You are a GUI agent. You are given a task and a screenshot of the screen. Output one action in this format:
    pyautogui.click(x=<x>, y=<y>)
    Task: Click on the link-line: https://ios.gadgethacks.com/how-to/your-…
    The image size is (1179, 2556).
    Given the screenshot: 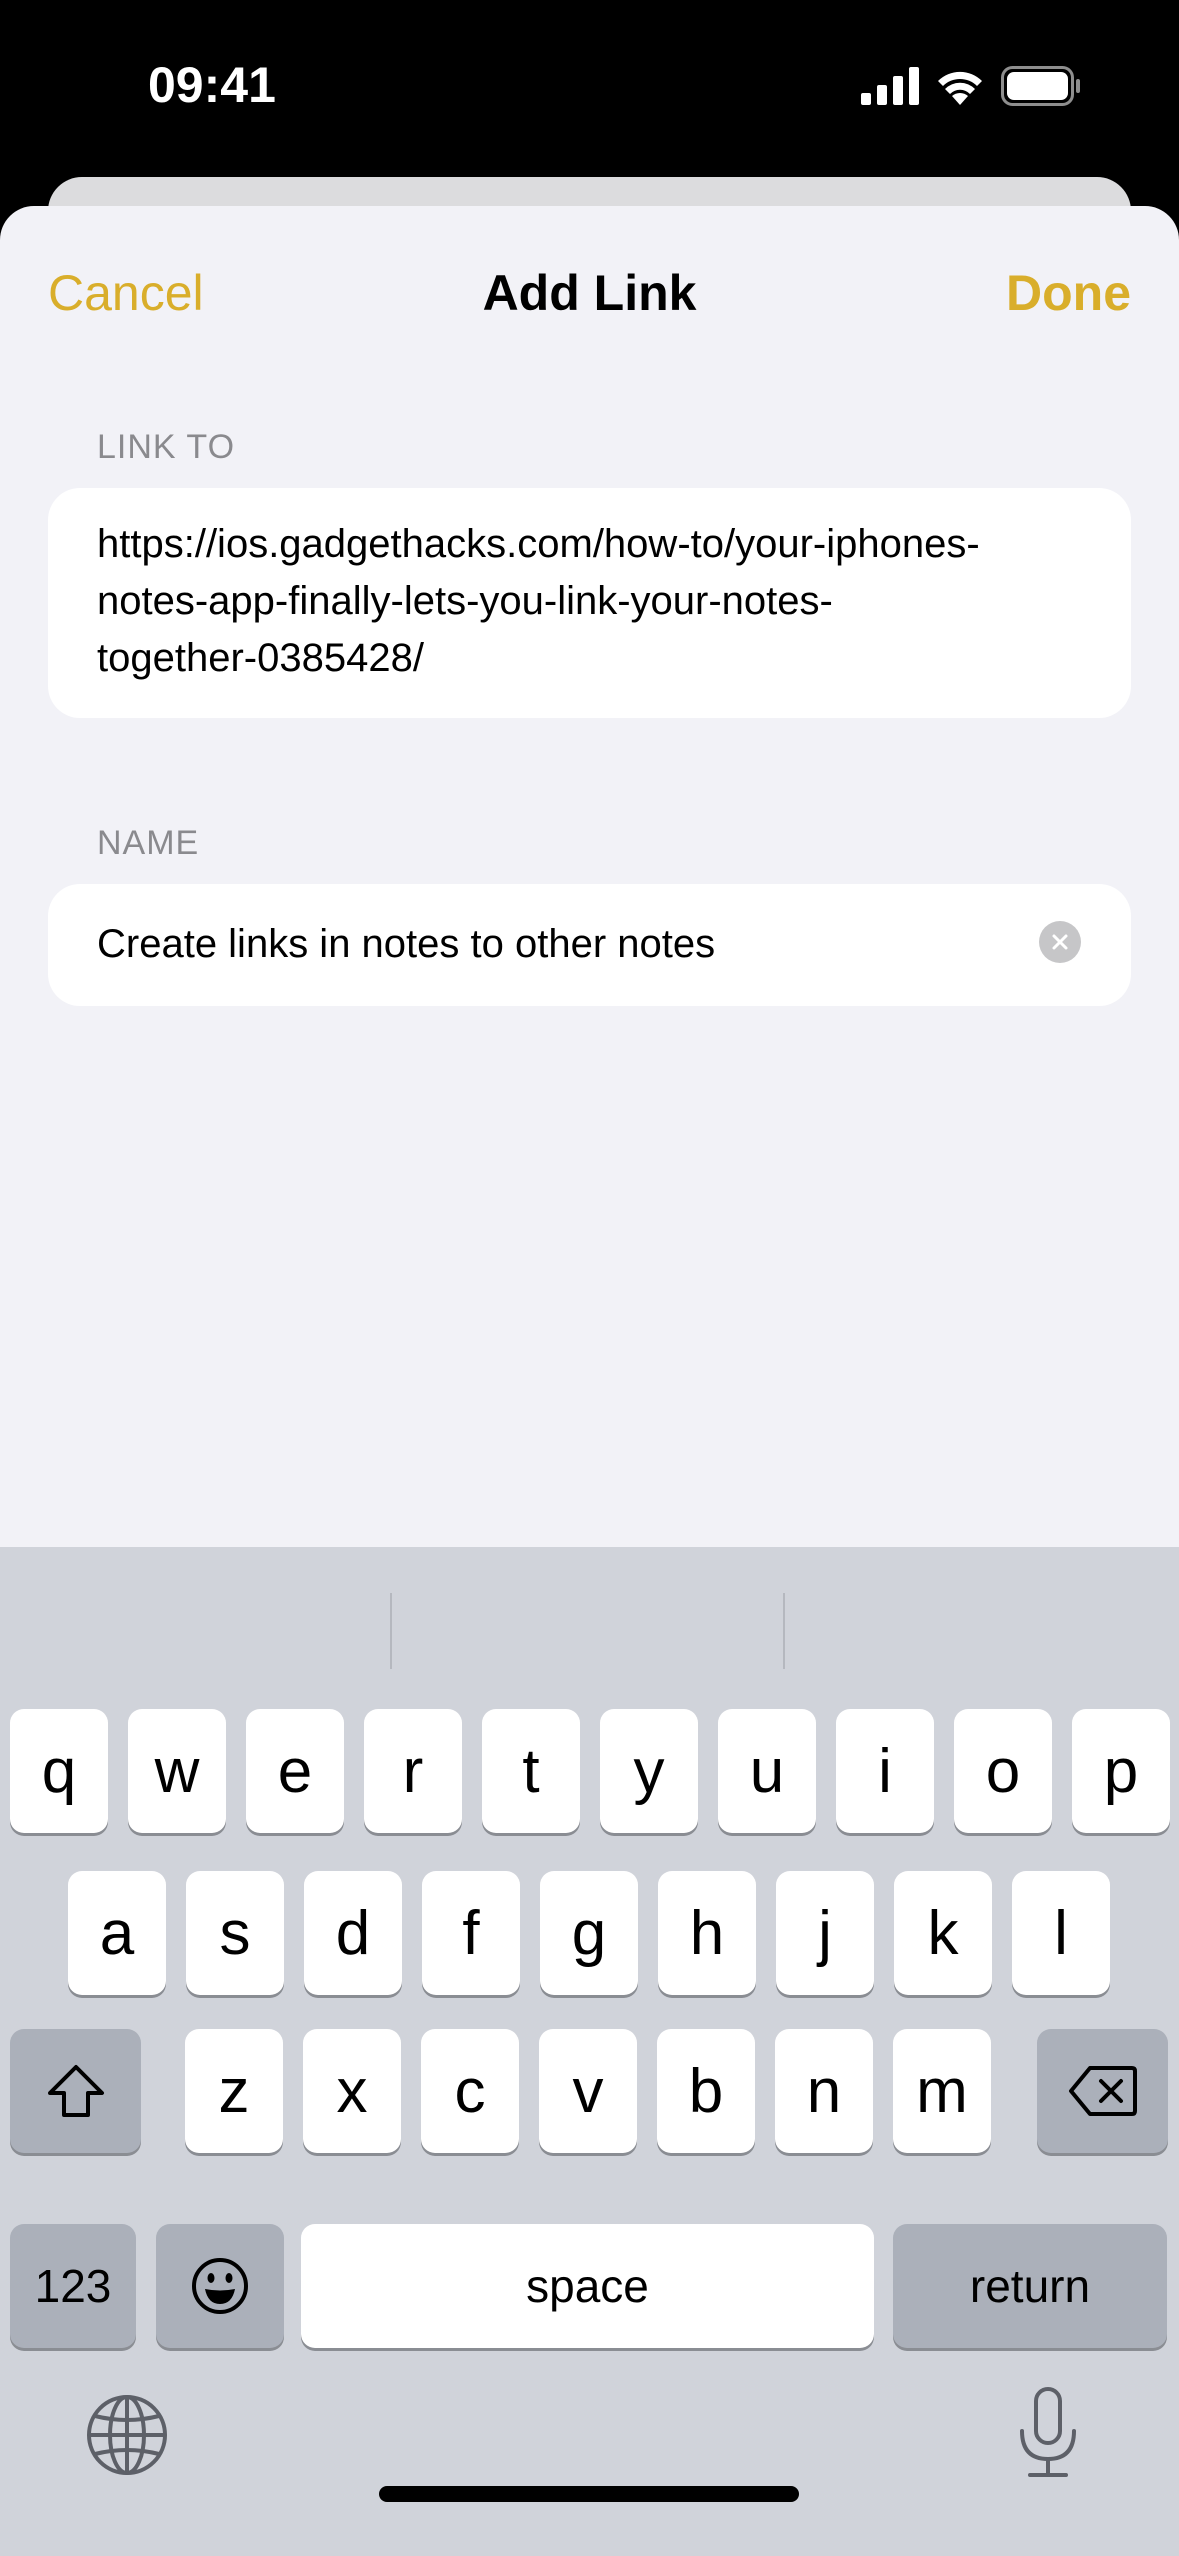 What is the action you would take?
    pyautogui.click(x=538, y=544)
    